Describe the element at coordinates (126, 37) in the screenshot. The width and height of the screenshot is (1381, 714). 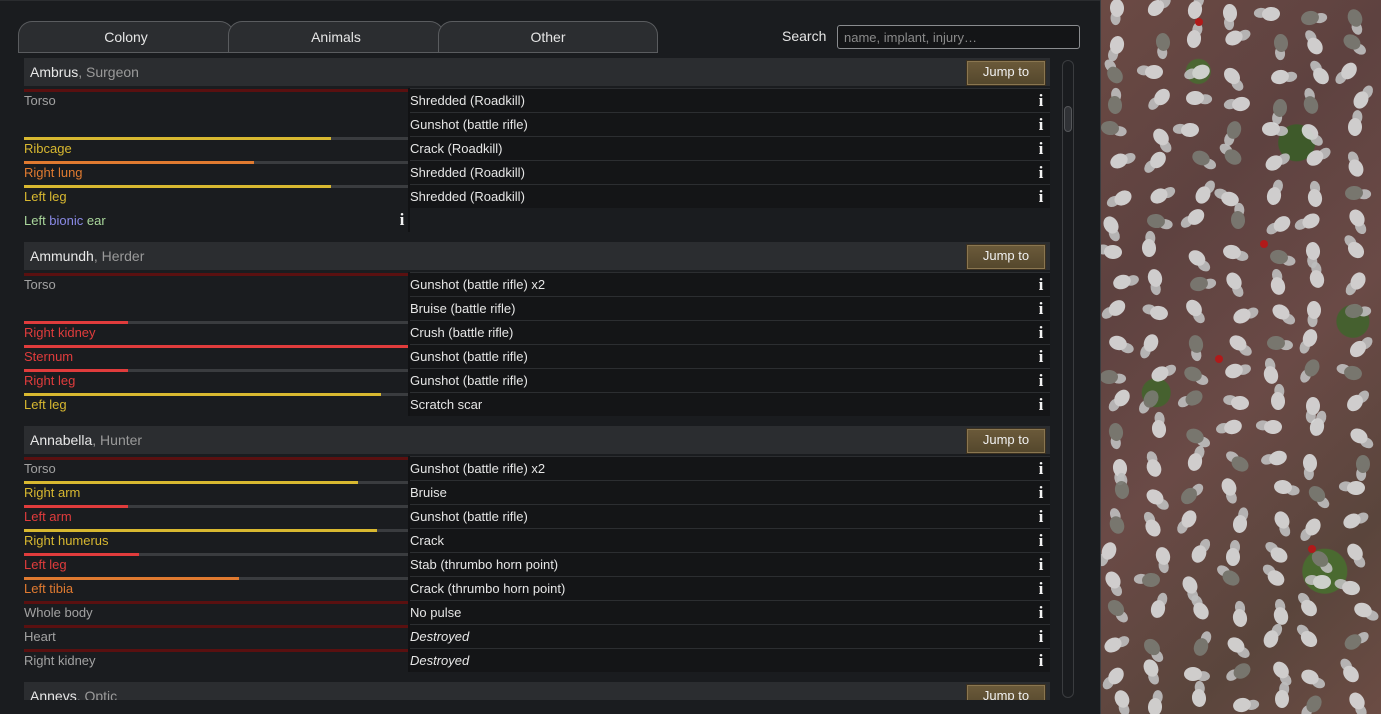
I see `tab-colony: Colony` at that location.